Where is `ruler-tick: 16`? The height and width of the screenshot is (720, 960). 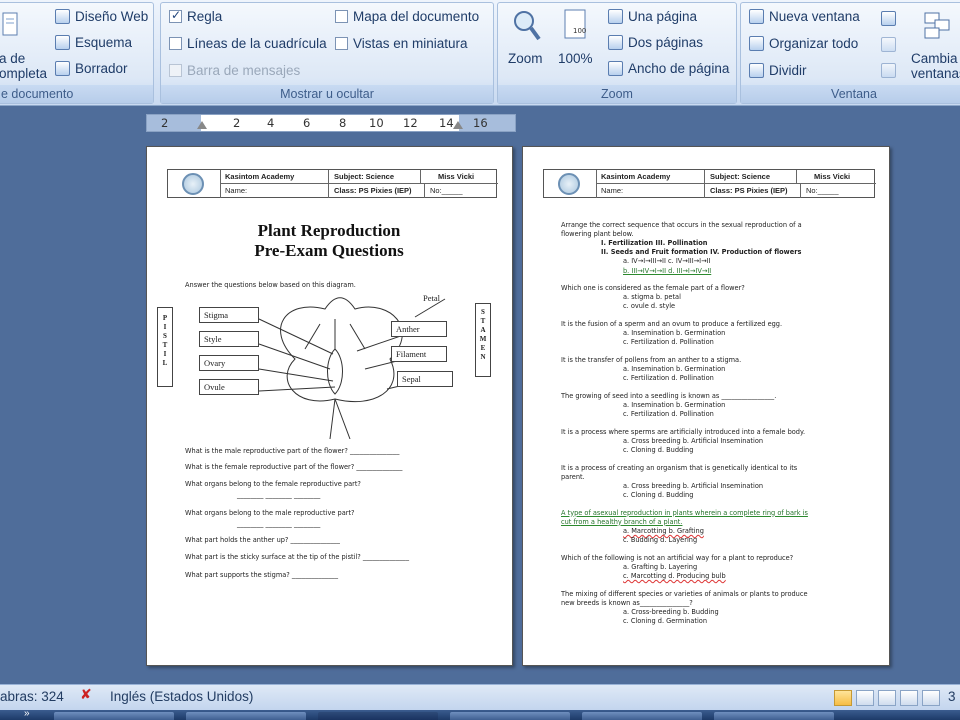
ruler-tick: 16 is located at coordinates (480, 123).